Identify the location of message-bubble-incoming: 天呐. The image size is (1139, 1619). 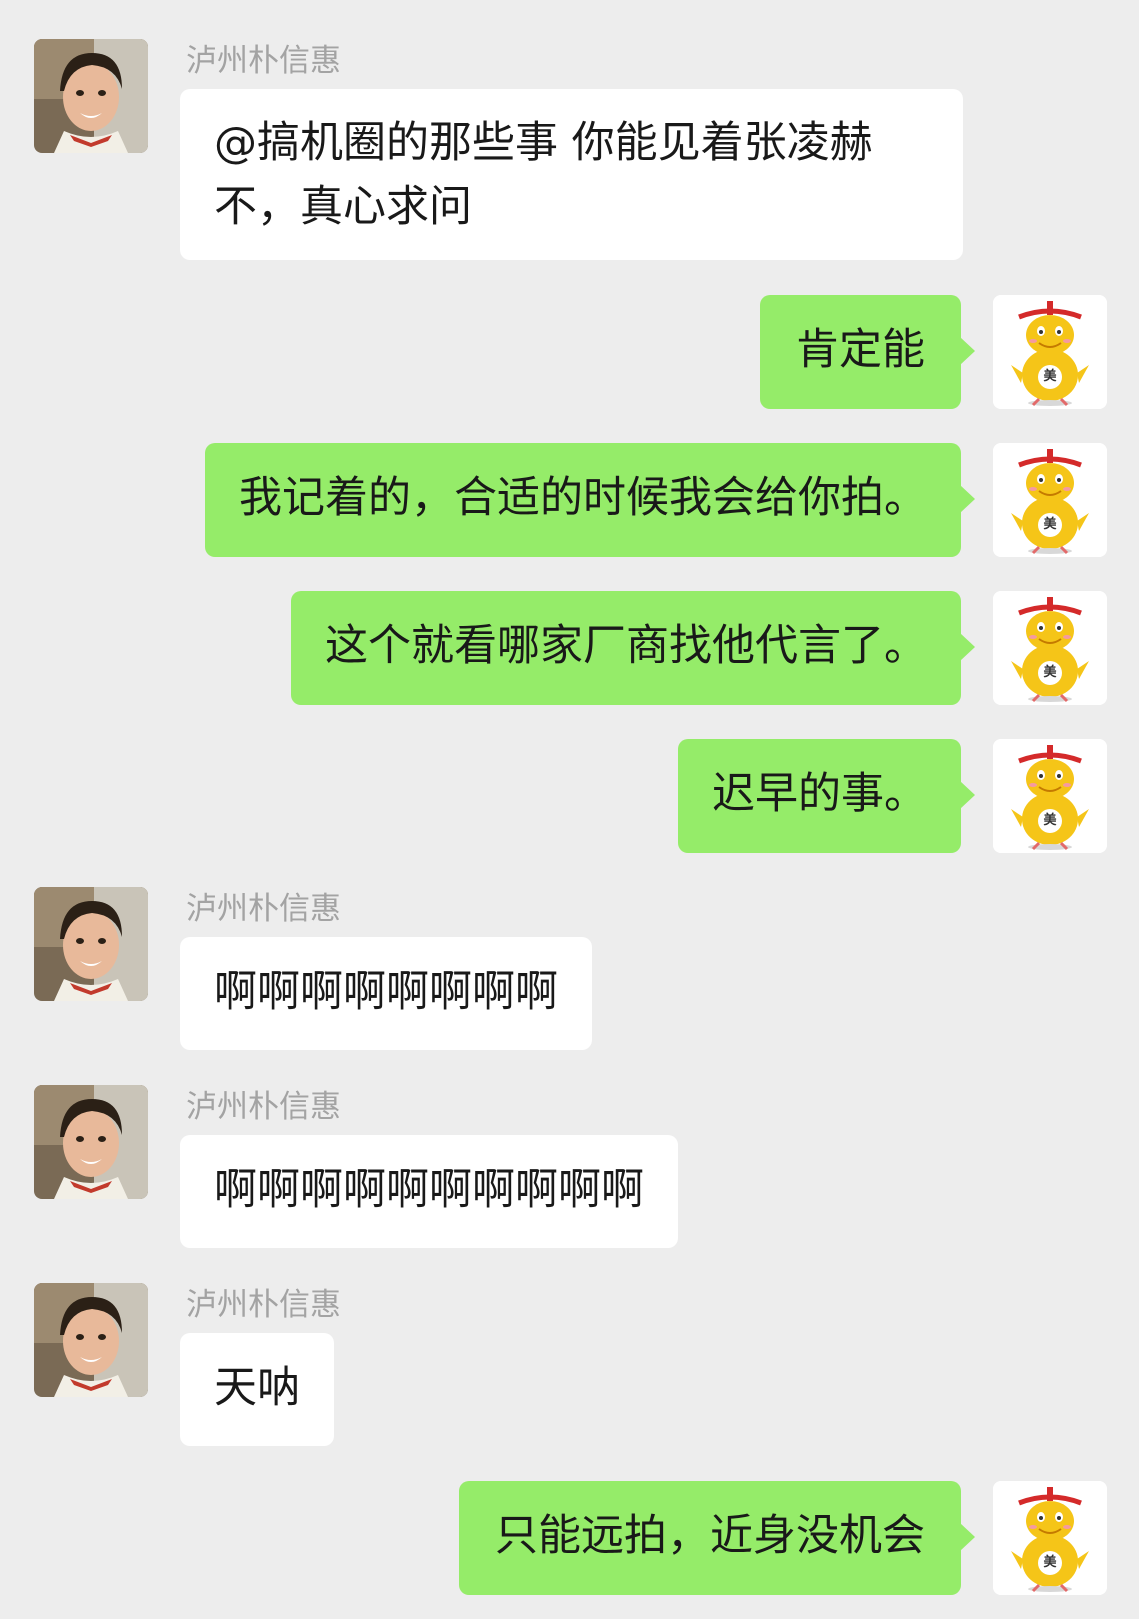
(257, 1389).